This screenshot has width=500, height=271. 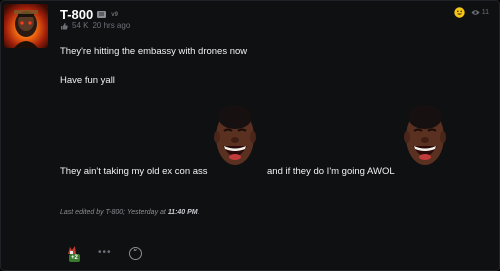 What do you see at coordinates (102, 14) in the screenshot?
I see `badge-icon` at bounding box center [102, 14].